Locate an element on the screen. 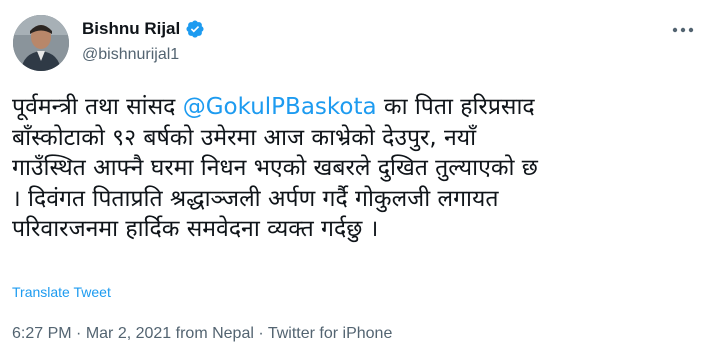  tweet-text-segment: का पिता हरिप्रसाद is located at coordinates (455, 107).